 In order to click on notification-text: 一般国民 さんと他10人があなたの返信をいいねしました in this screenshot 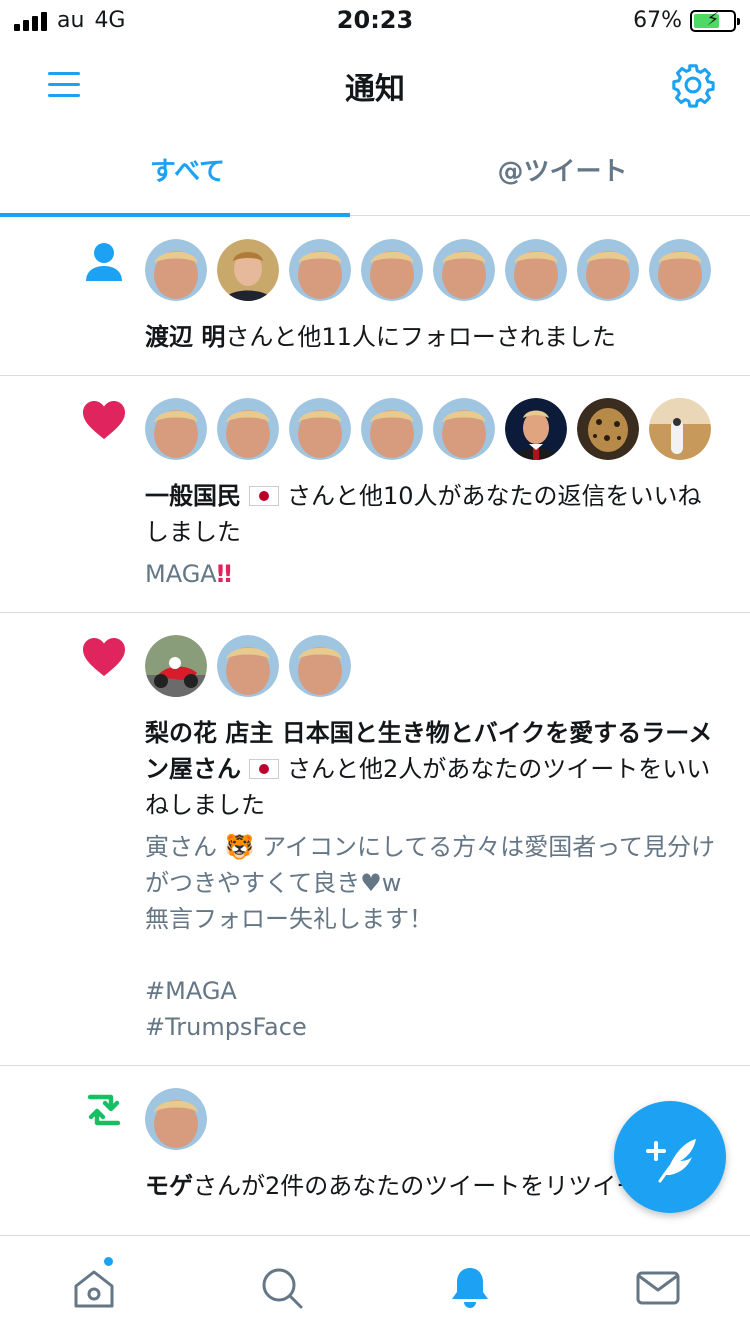, I will do `click(423, 514)`.